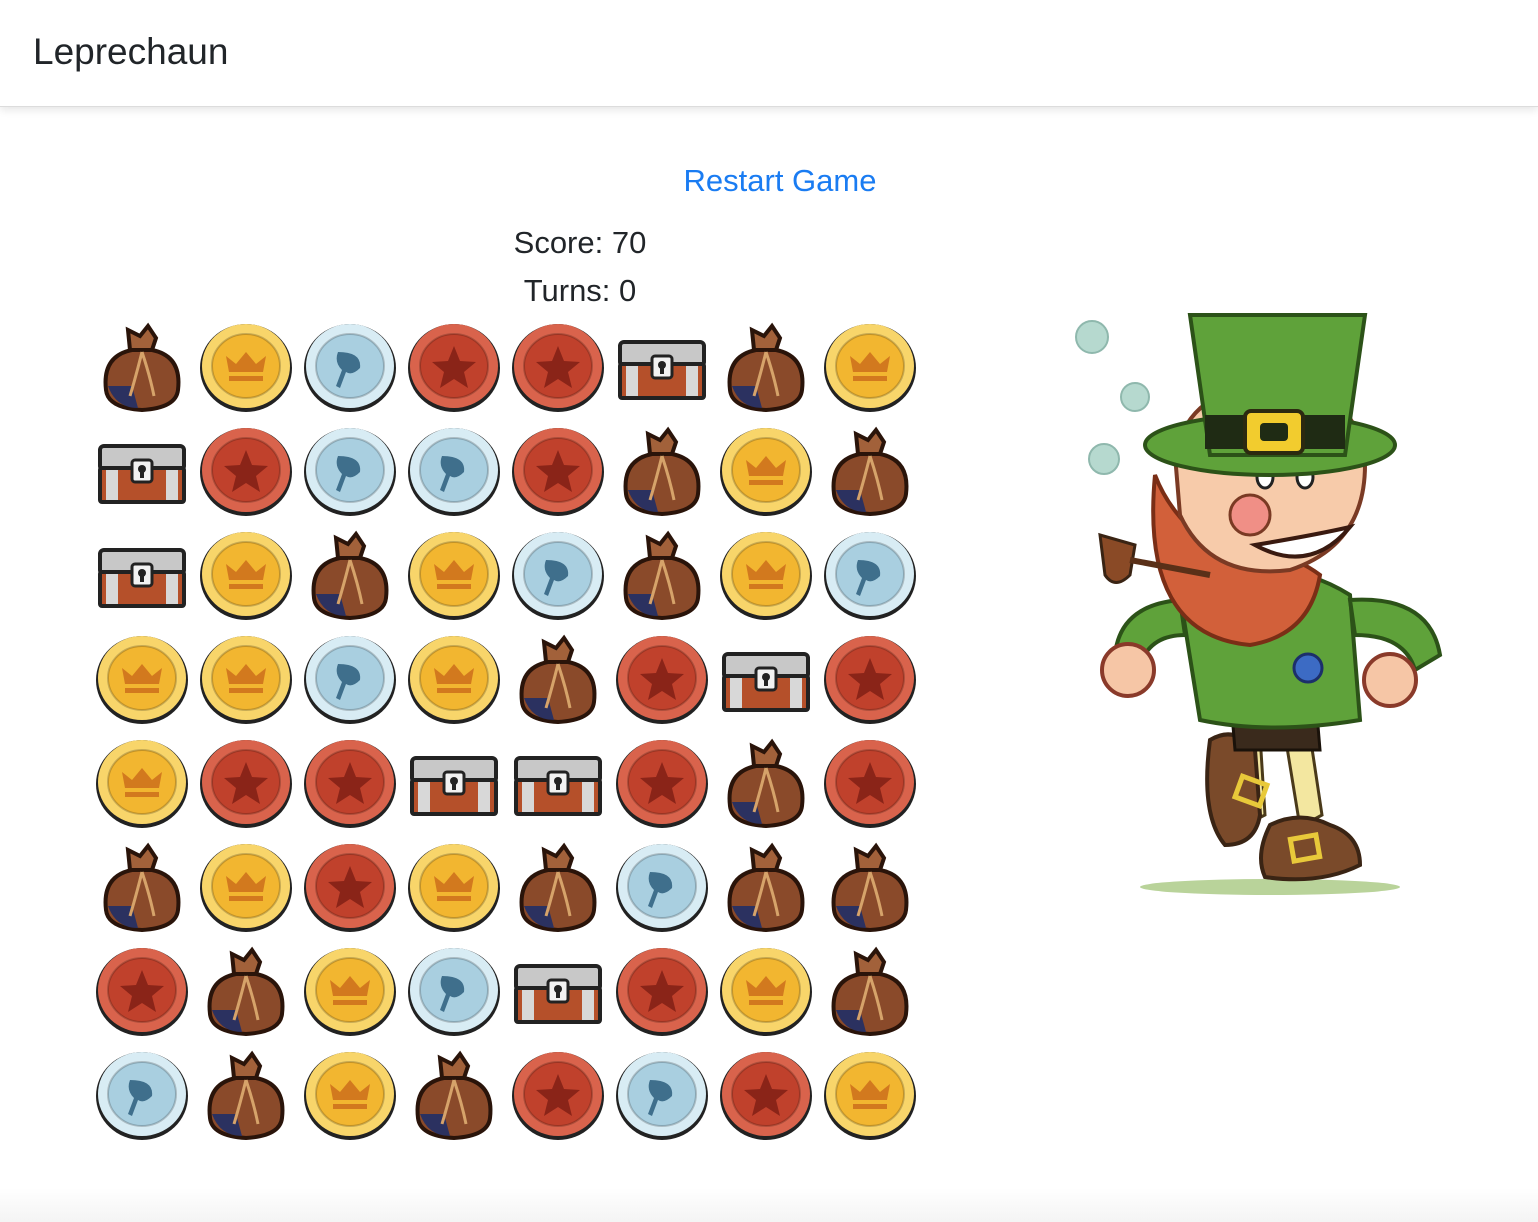  What do you see at coordinates (769, 181) in the screenshot?
I see `restart-game-link: Restart Game` at bounding box center [769, 181].